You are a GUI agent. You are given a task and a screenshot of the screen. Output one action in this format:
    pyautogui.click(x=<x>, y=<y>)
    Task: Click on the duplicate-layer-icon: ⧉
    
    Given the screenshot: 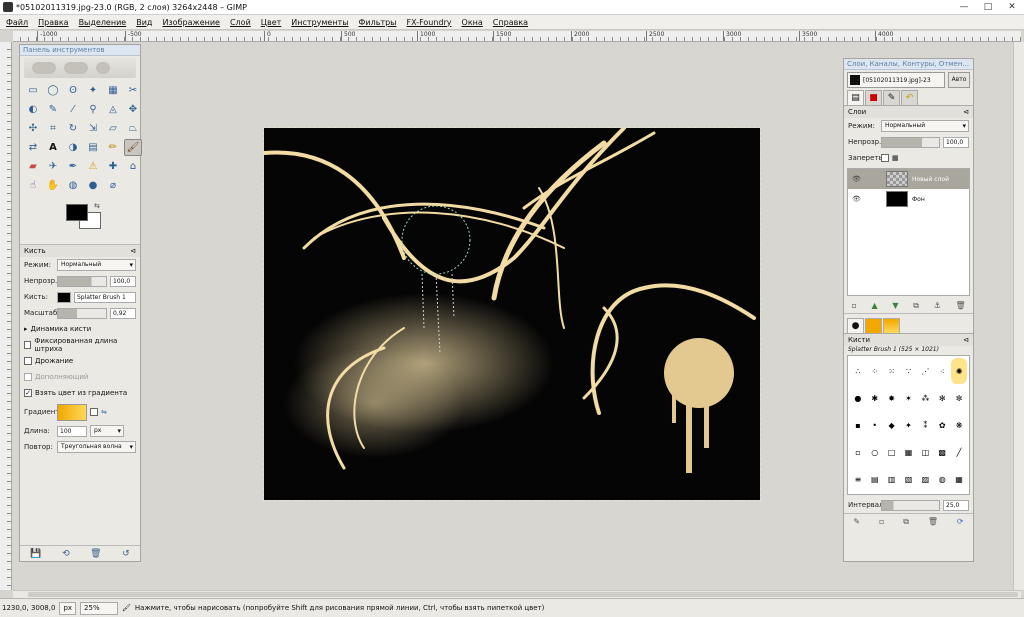 What is the action you would take?
    pyautogui.click(x=916, y=306)
    